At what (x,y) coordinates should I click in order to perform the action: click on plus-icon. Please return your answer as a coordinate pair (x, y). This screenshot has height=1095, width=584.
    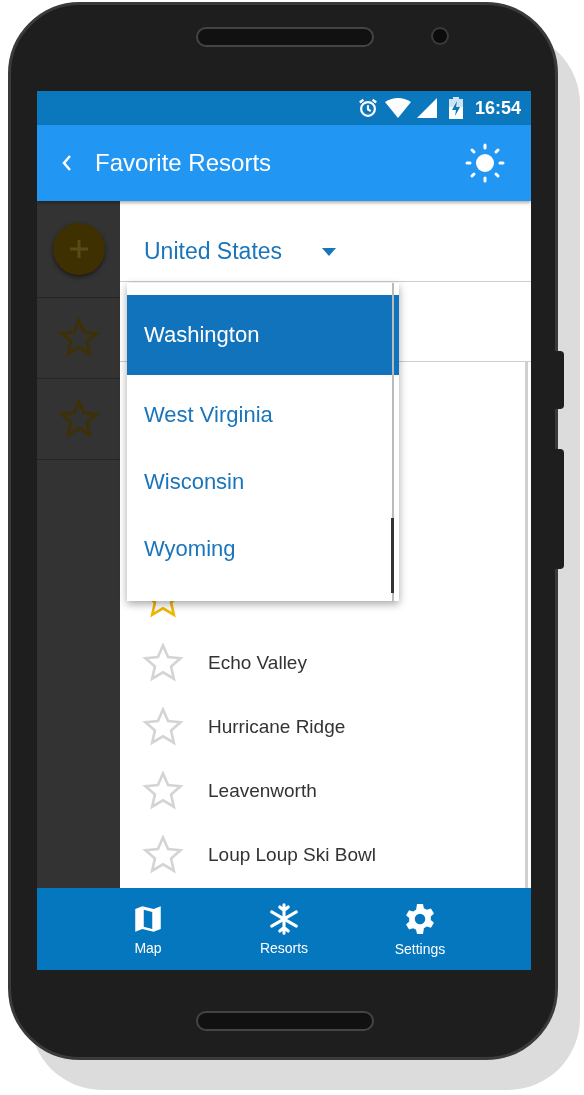
    Looking at the image, I should click on (78, 249).